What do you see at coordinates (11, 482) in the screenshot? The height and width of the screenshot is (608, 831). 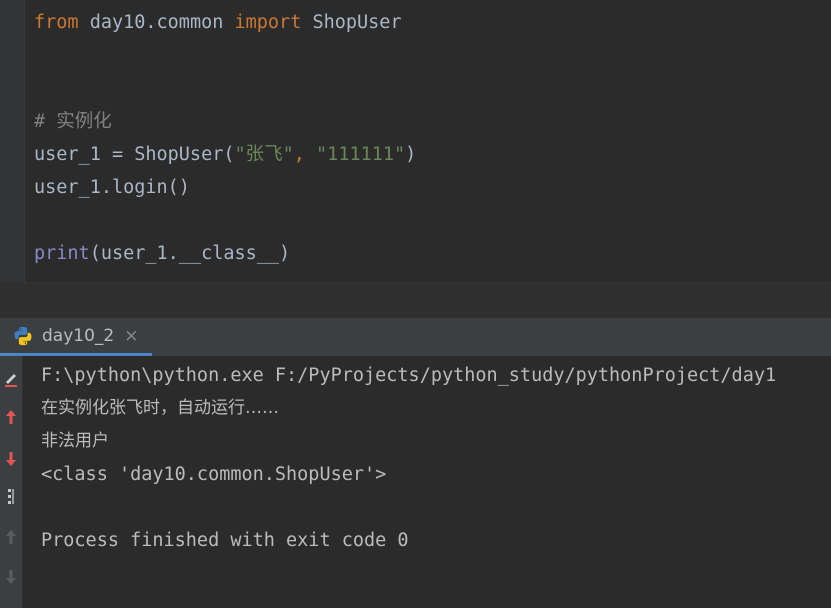 I see `run-toolbar` at bounding box center [11, 482].